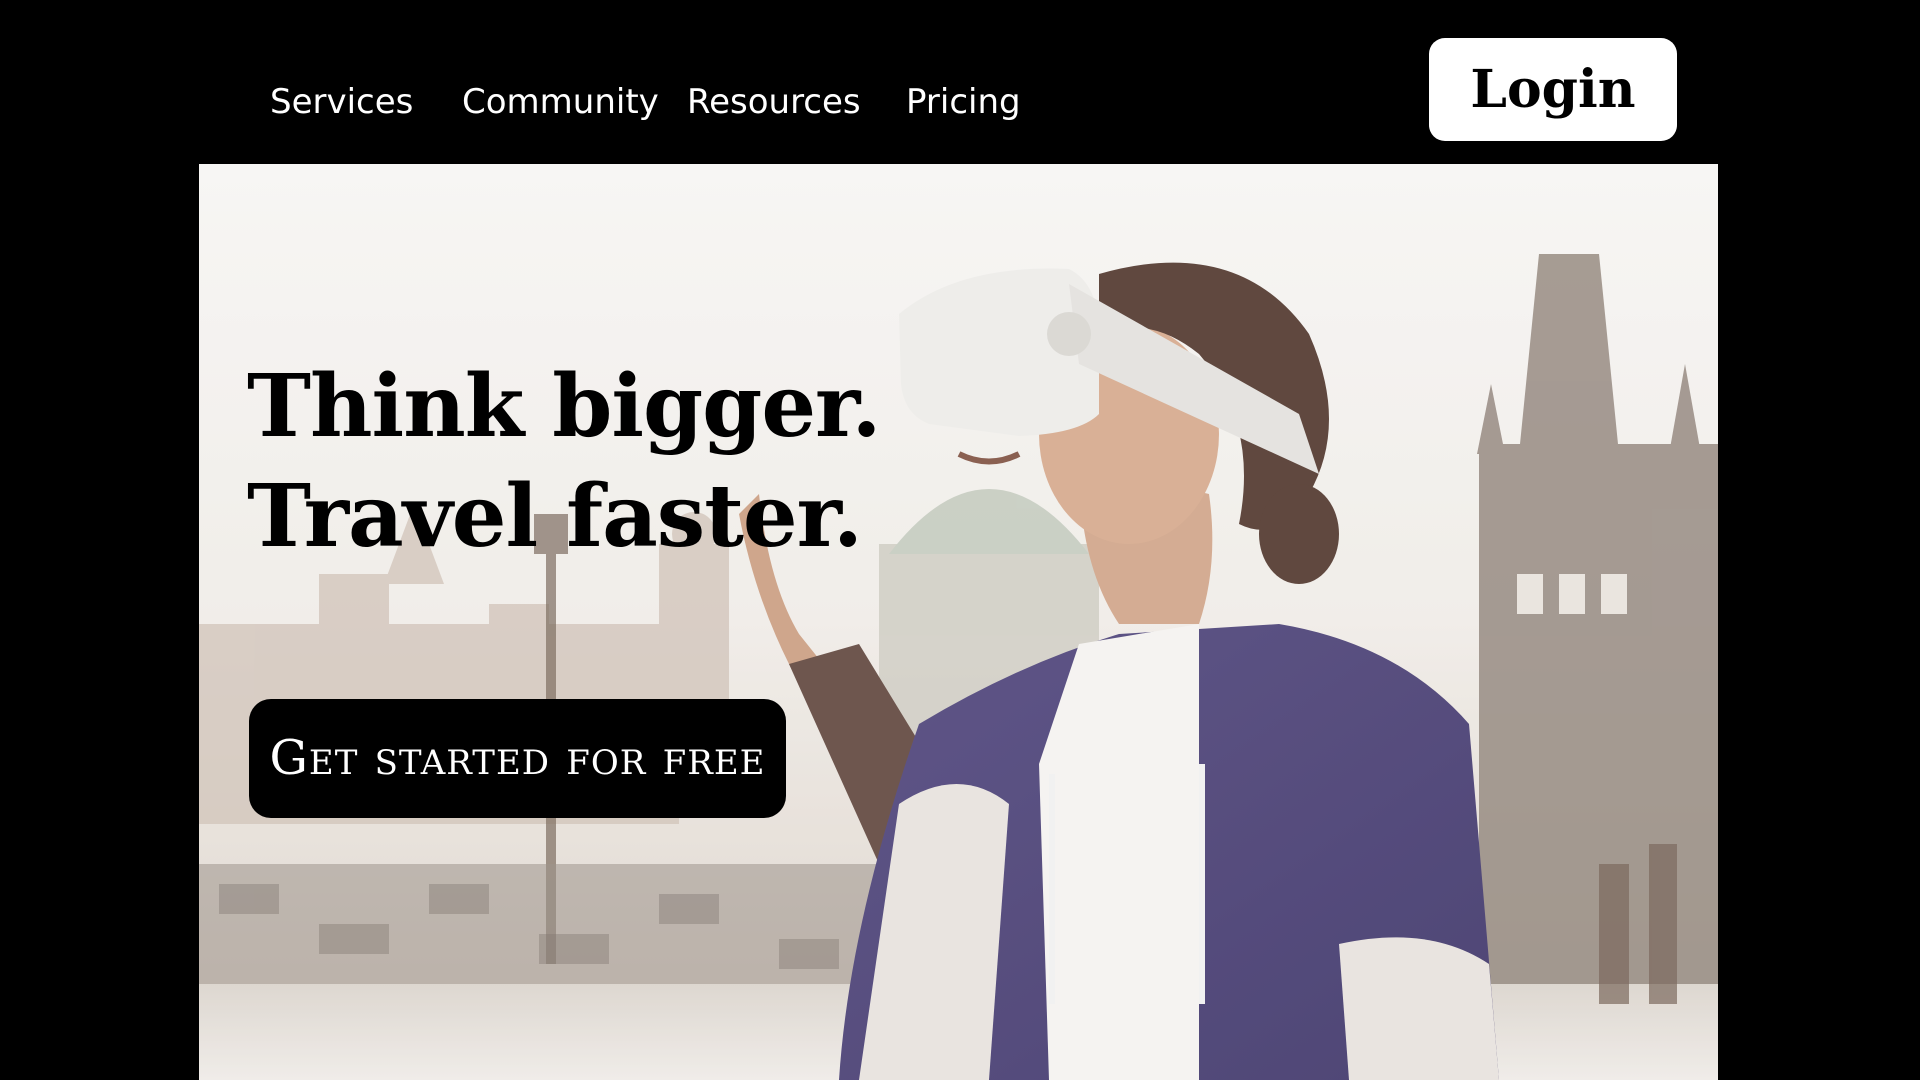 The width and height of the screenshot is (1920, 1080). What do you see at coordinates (564, 406) in the screenshot?
I see `hero-headline-line-1: Think bigger.` at bounding box center [564, 406].